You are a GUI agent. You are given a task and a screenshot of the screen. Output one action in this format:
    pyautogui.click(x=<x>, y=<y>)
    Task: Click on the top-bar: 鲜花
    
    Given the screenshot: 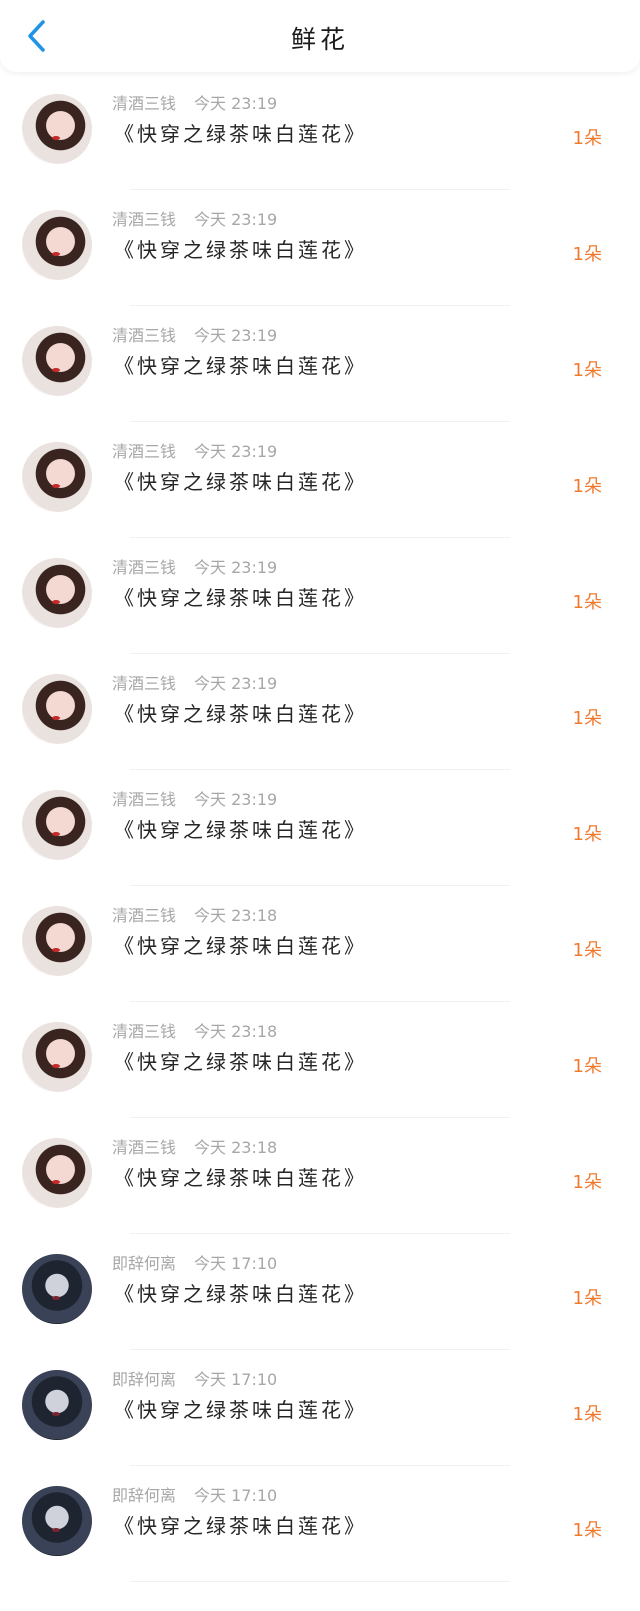 What is the action you would take?
    pyautogui.click(x=320, y=36)
    